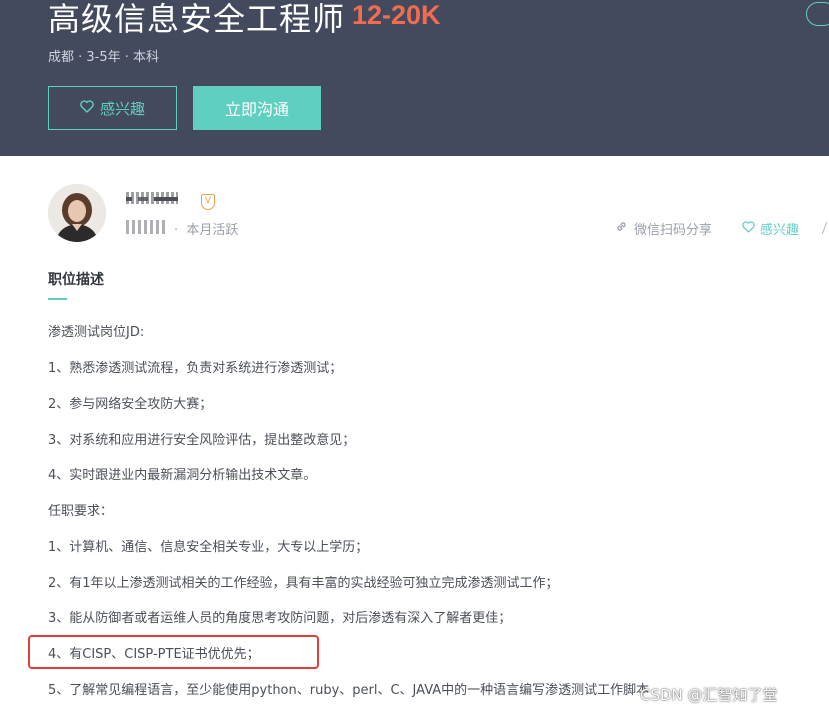 The height and width of the screenshot is (713, 829). I want to click on interest-link-label: 感兴趣, so click(780, 230).